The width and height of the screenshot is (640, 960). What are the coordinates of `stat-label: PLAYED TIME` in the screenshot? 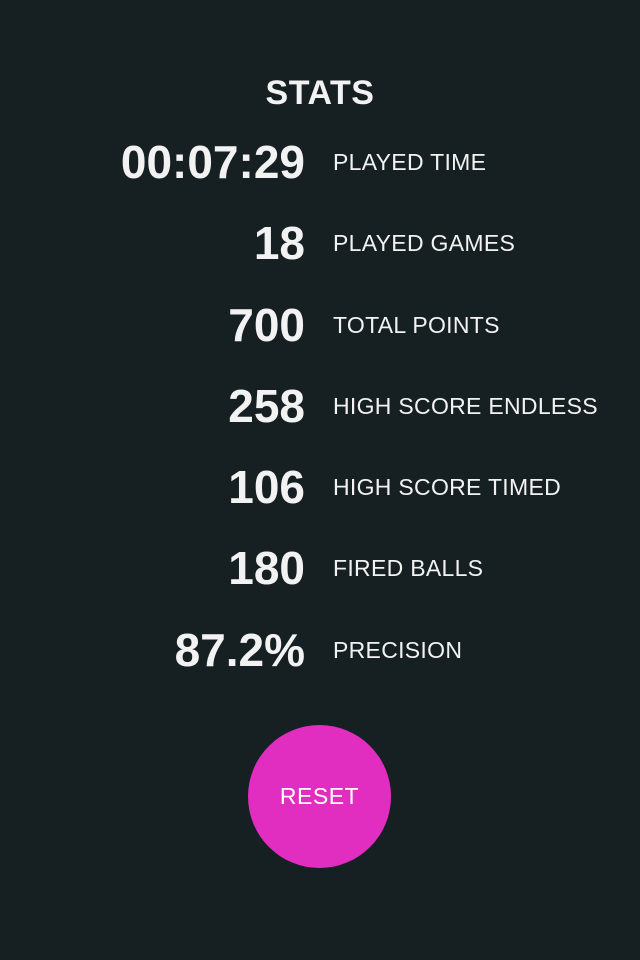 It's located at (410, 162).